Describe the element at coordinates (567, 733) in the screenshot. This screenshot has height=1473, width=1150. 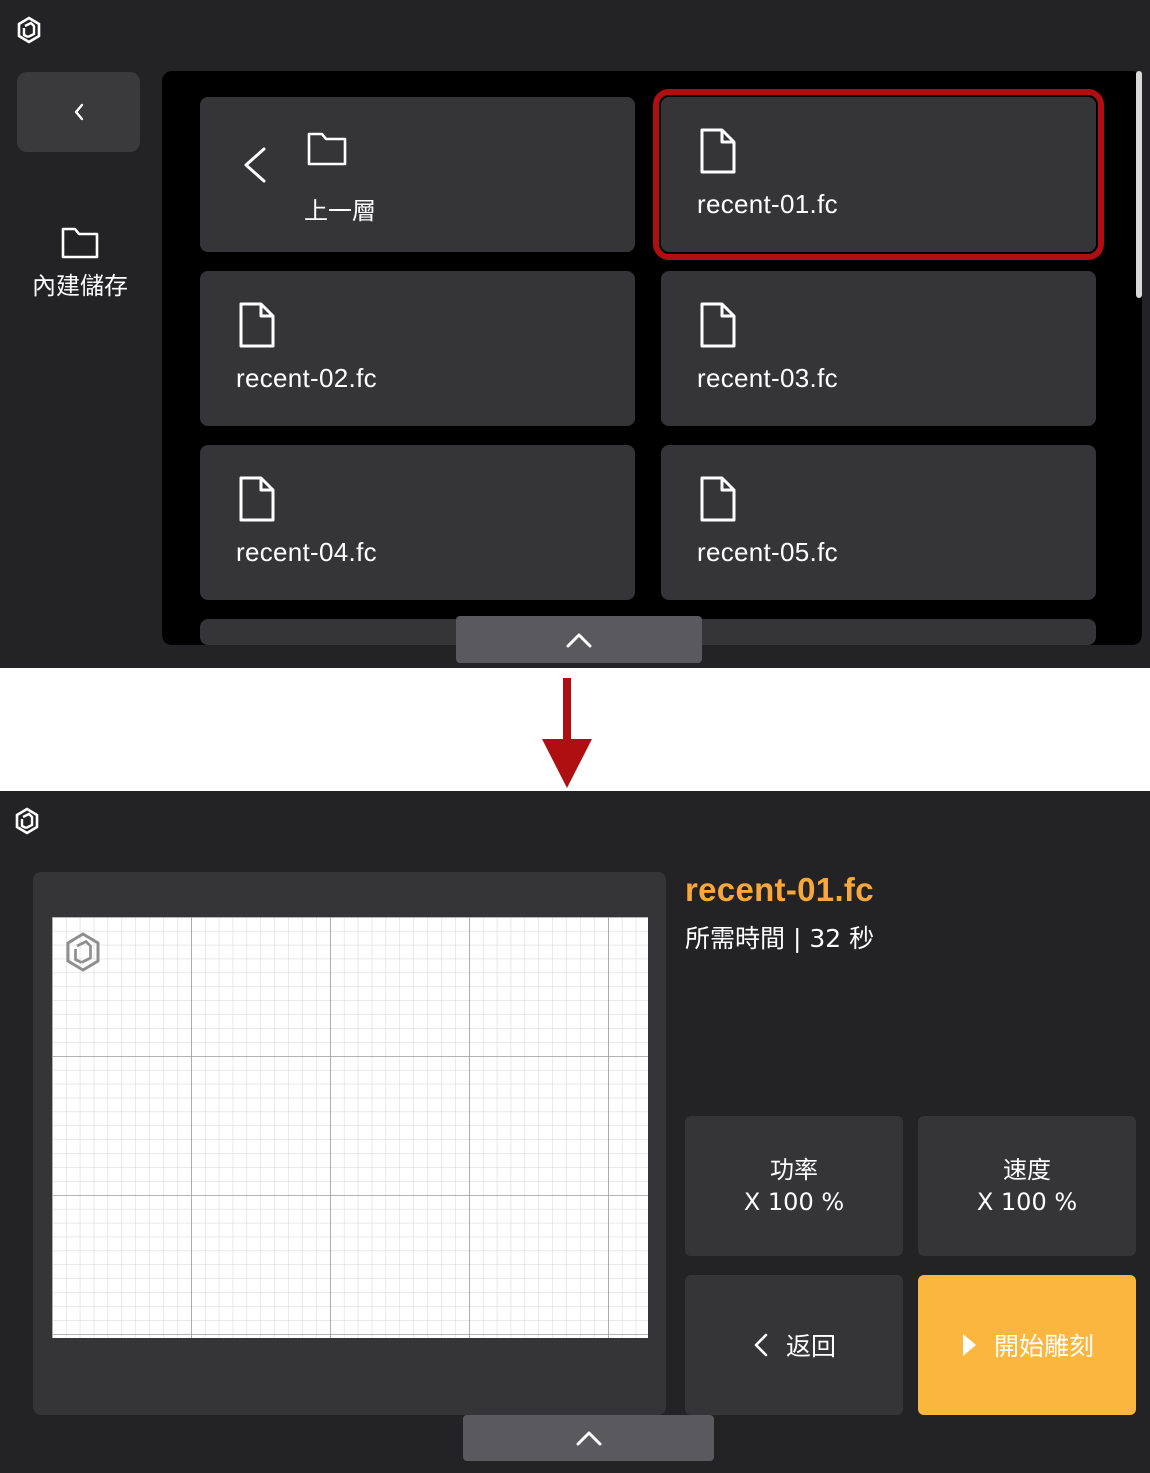
I see `arrow-down-icon` at that location.